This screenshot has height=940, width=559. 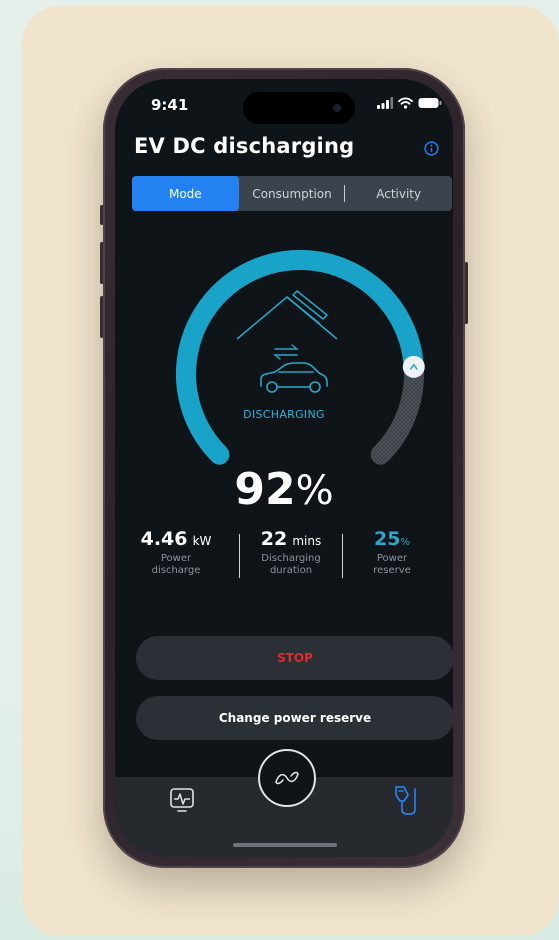 I want to click on stat-duration-value: 22, so click(x=274, y=539).